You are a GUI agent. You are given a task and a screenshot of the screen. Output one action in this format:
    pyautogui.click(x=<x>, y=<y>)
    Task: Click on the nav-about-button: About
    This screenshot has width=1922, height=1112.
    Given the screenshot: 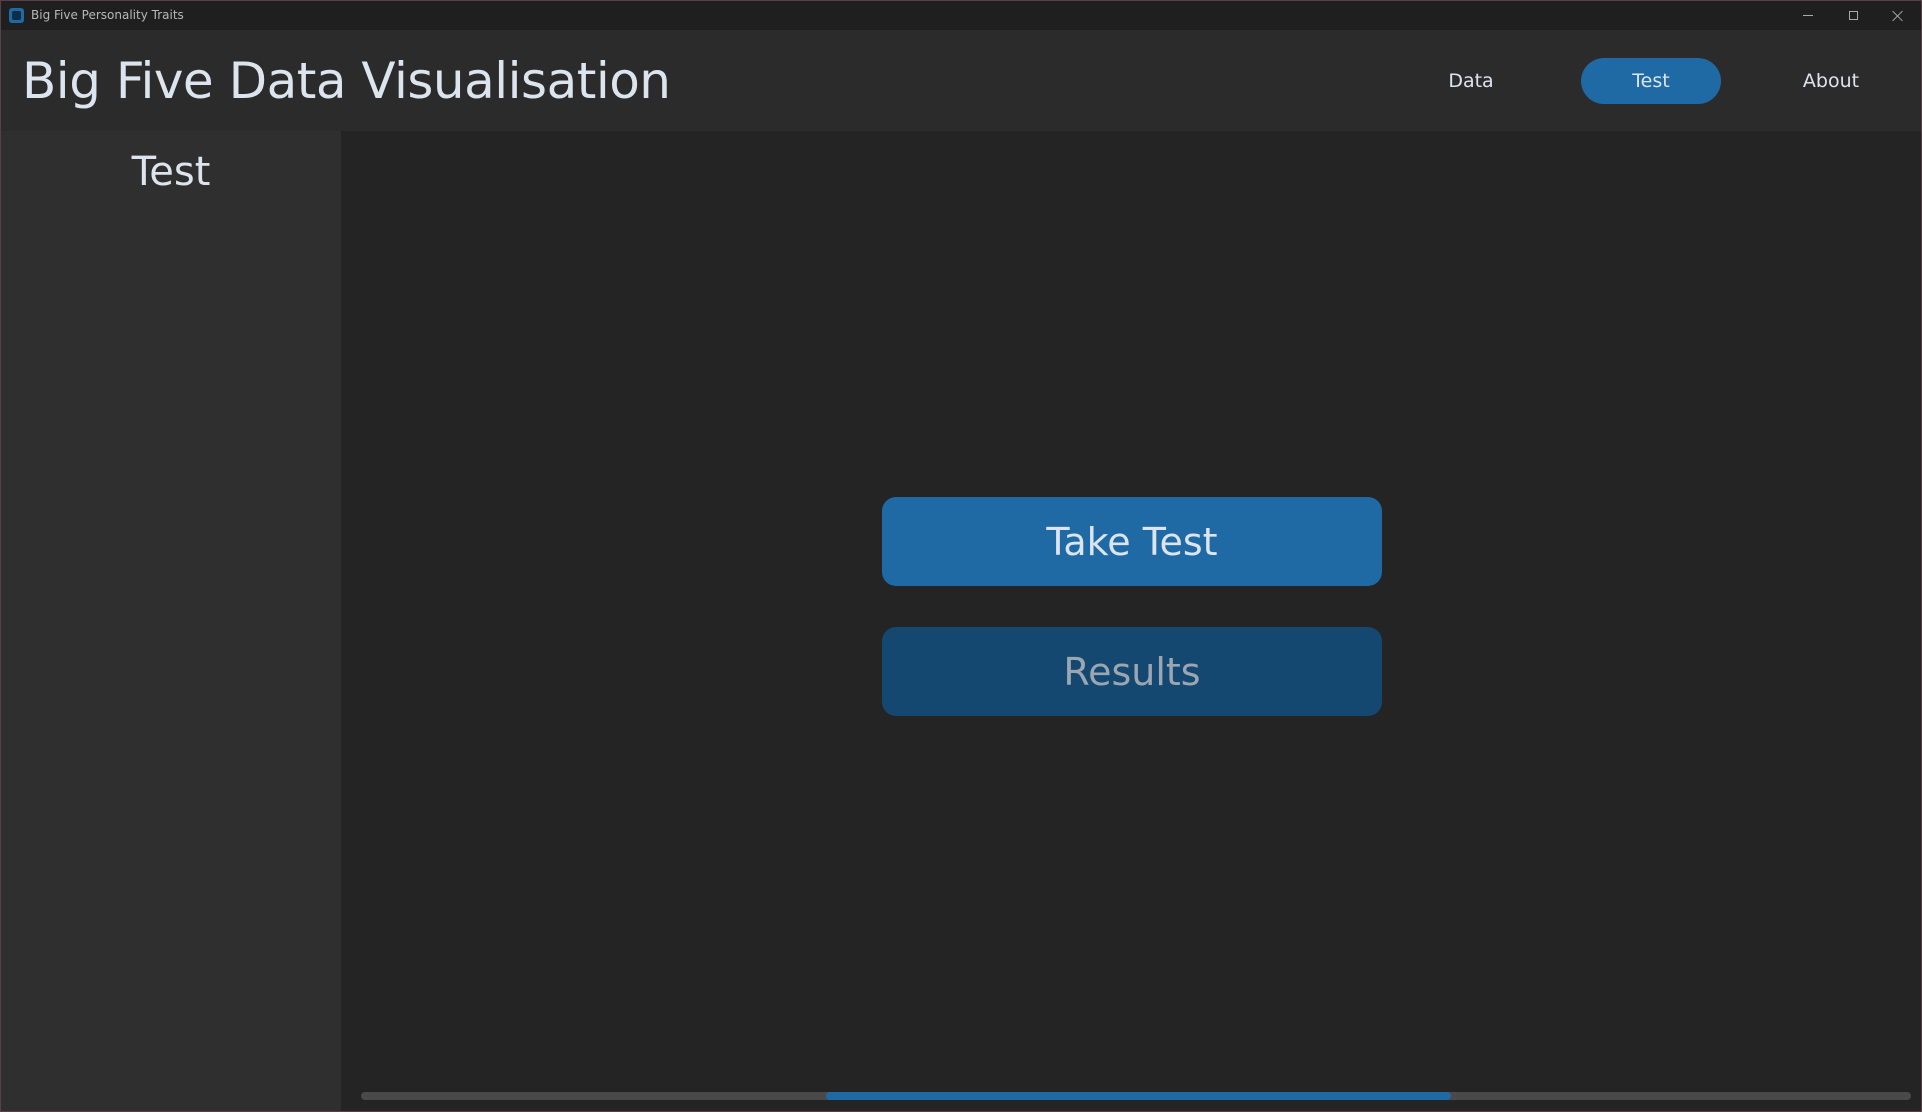 What is the action you would take?
    pyautogui.click(x=1831, y=81)
    